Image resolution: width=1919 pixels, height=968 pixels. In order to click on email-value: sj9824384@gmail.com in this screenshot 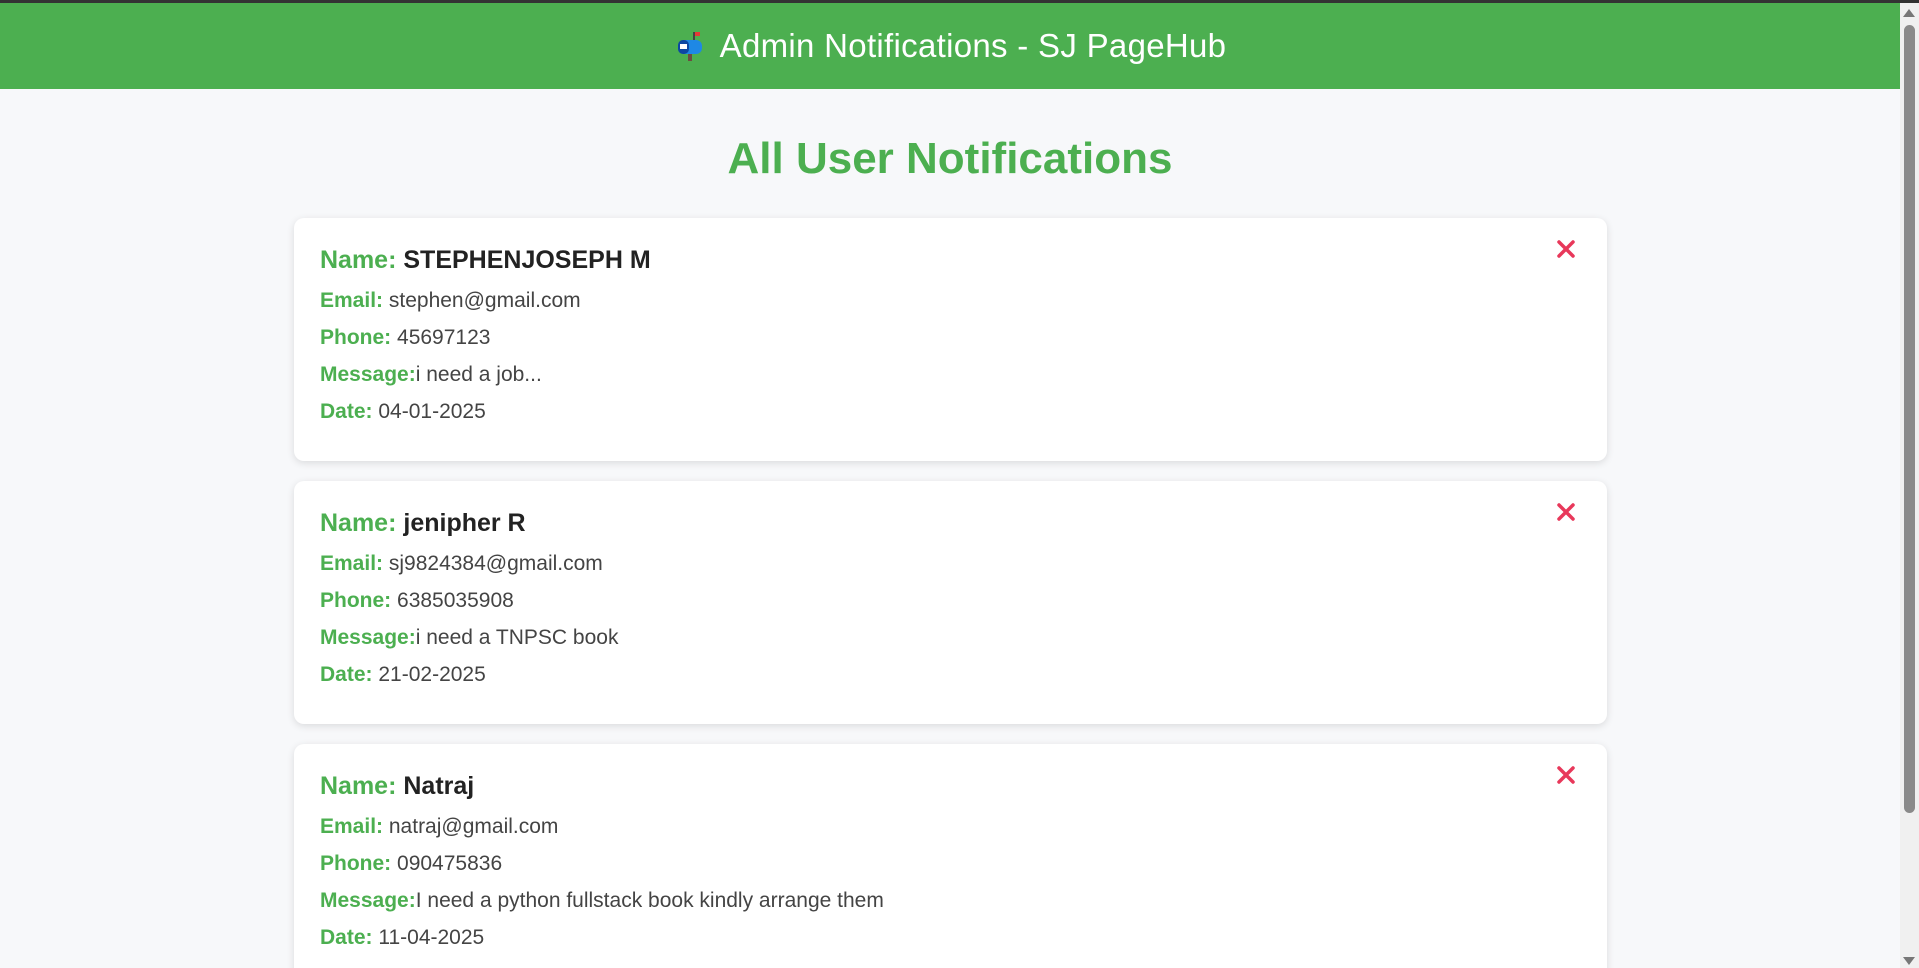, I will do `click(495, 563)`.